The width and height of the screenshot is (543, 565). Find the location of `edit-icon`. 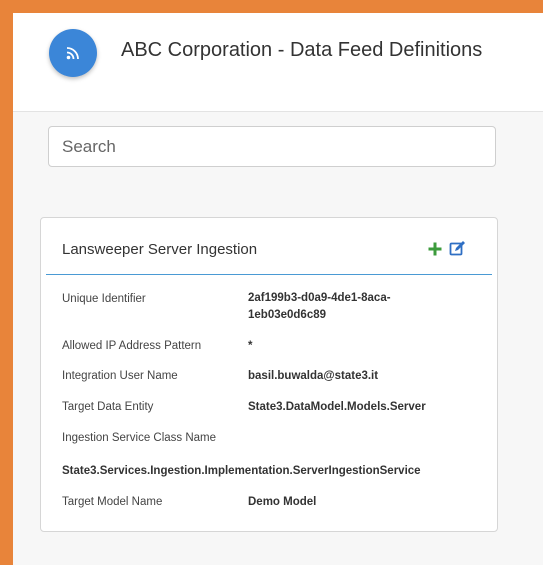

edit-icon is located at coordinates (457, 248).